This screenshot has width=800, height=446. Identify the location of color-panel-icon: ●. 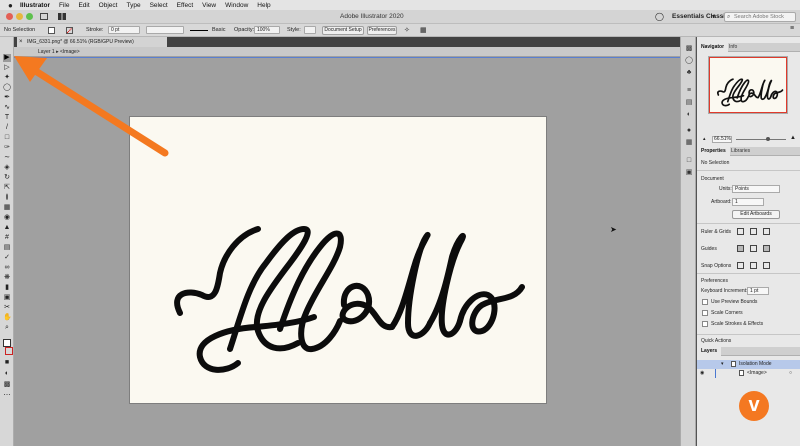
(689, 130).